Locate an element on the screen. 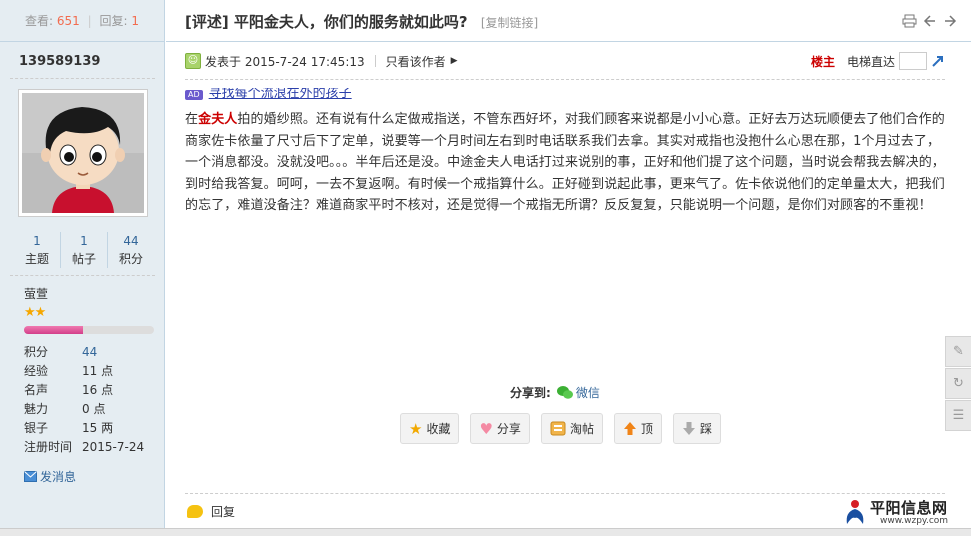 The image size is (971, 536). favorite-button: ★ 收藏 is located at coordinates (430, 428).